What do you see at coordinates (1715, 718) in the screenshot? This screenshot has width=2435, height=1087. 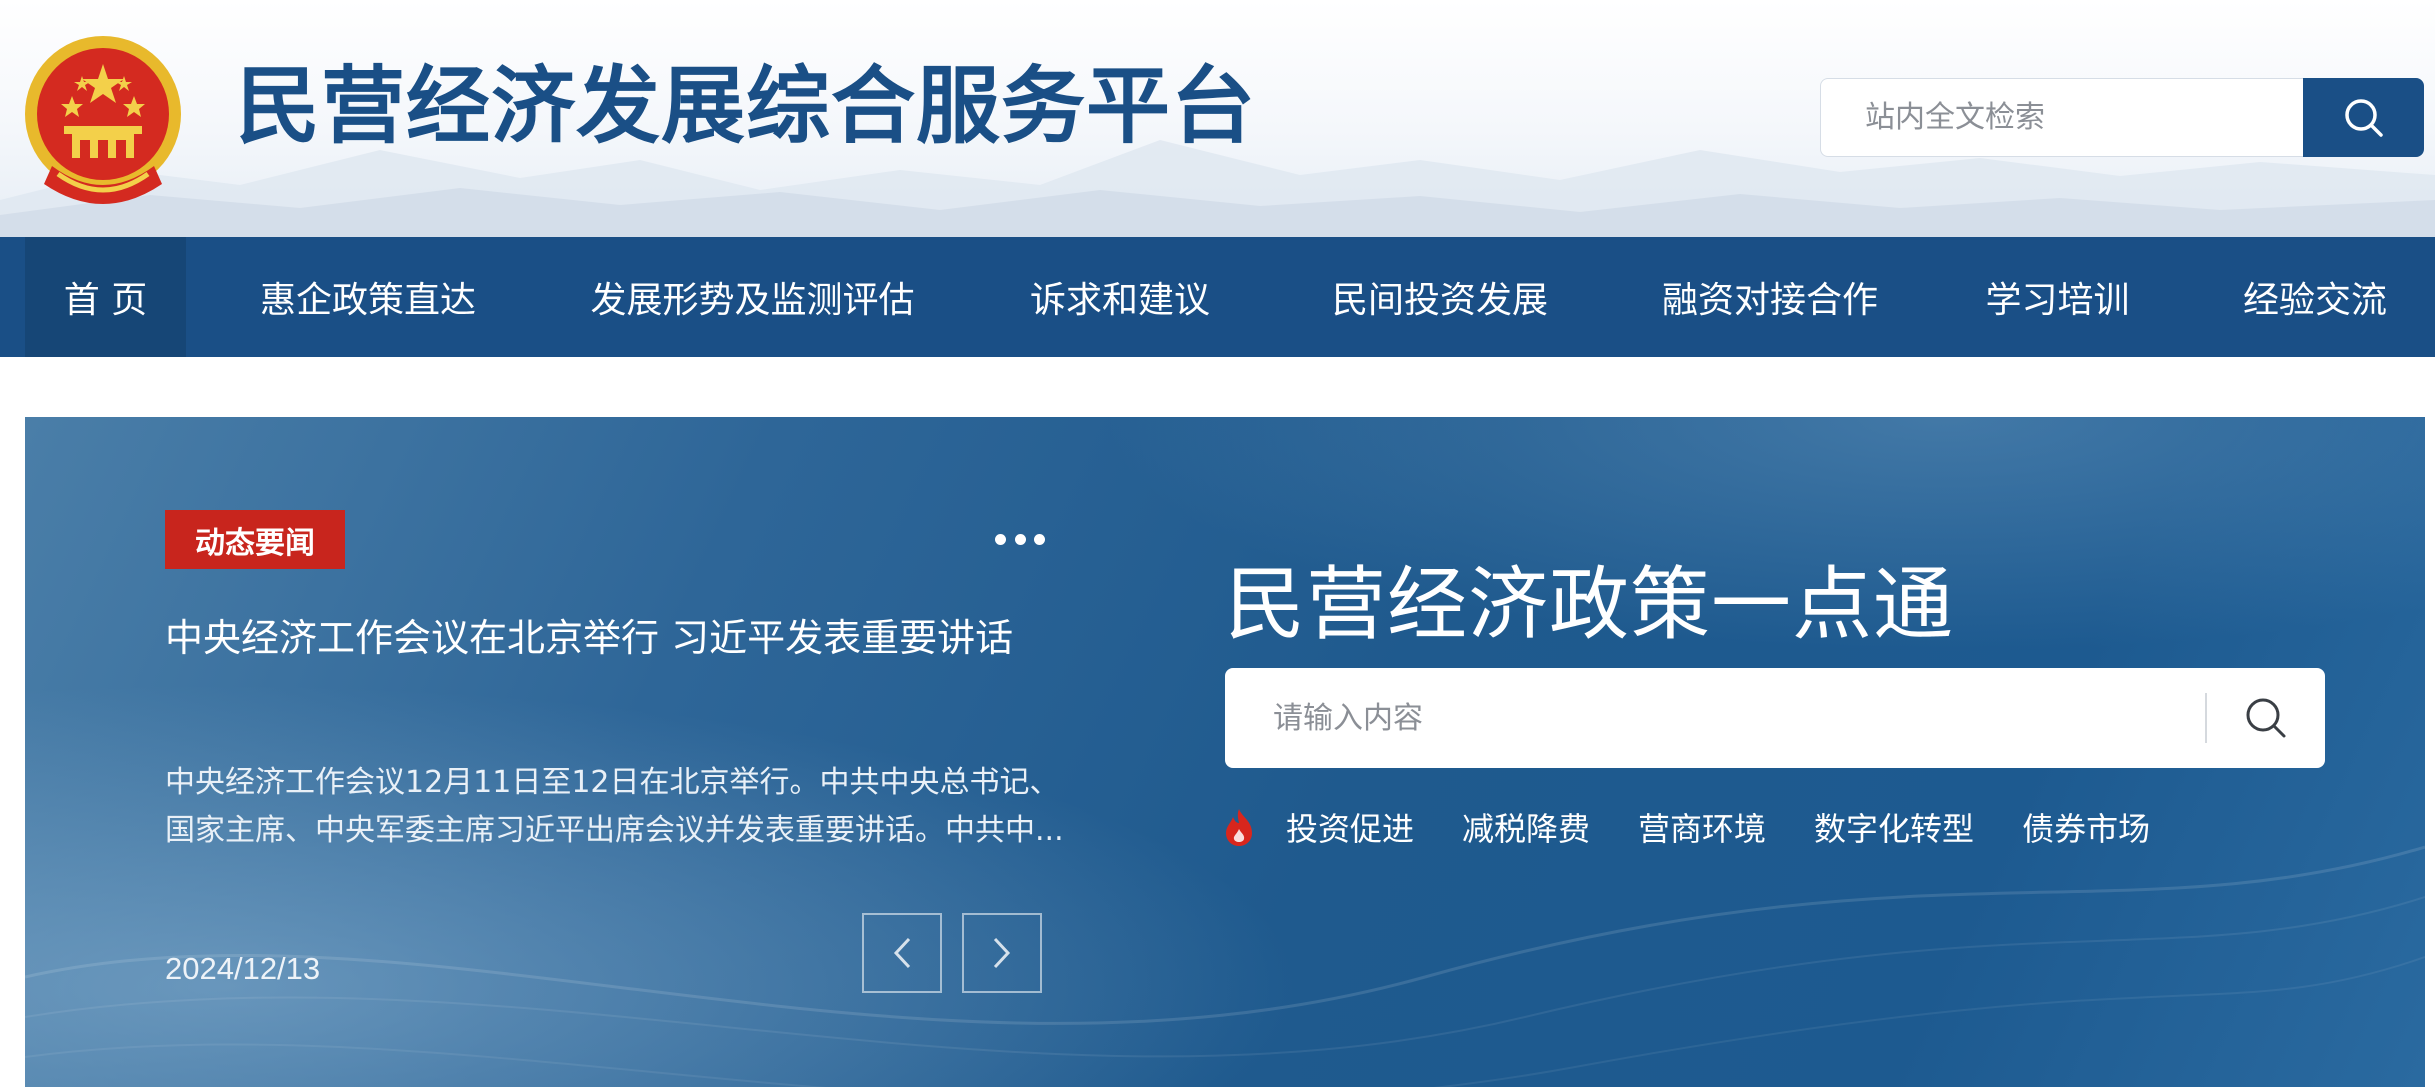 I see `policy-search-input` at bounding box center [1715, 718].